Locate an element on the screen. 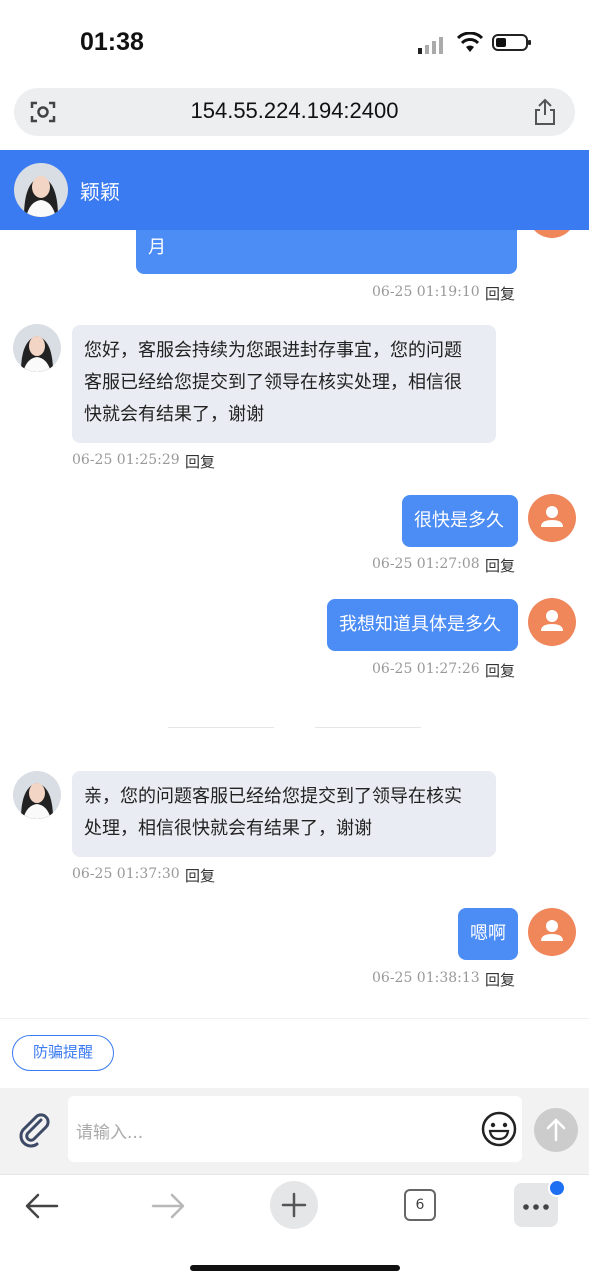 The width and height of the screenshot is (589, 1281). quick-actions-bar: 防骗提醒 is located at coordinates (294, 1053).